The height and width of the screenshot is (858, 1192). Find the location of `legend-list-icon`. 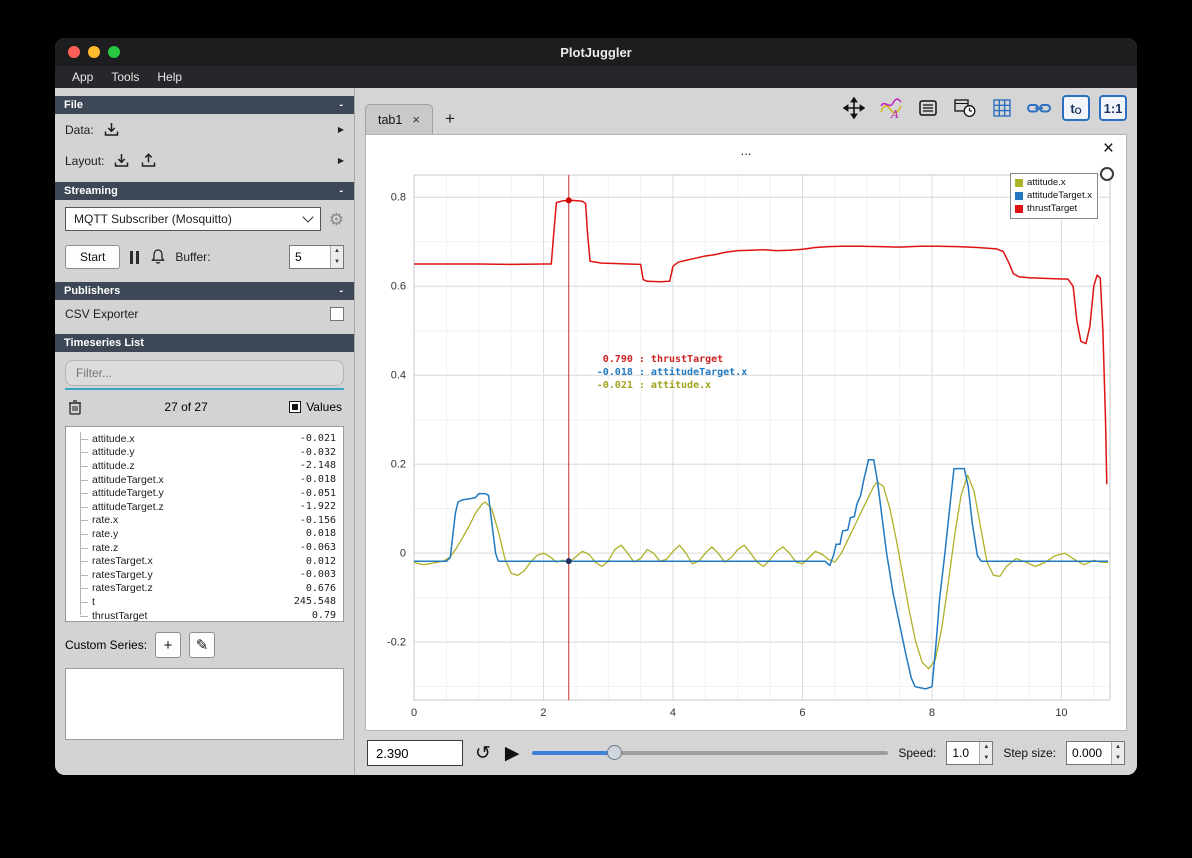

legend-list-icon is located at coordinates (928, 108).